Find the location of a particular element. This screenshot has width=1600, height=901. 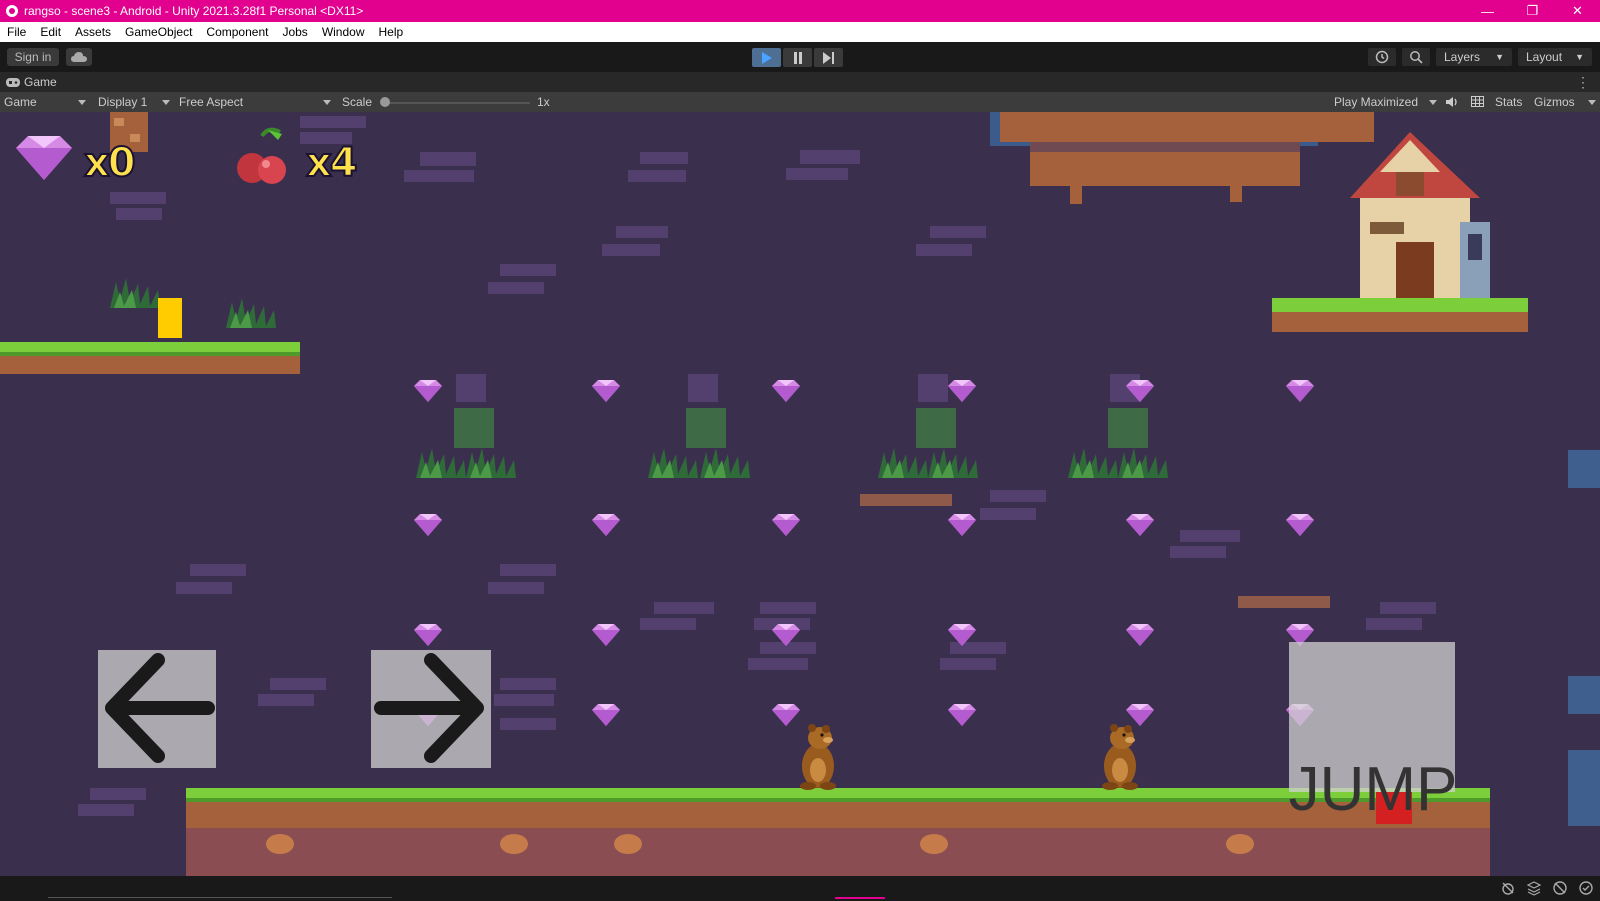

step-button is located at coordinates (828, 57).